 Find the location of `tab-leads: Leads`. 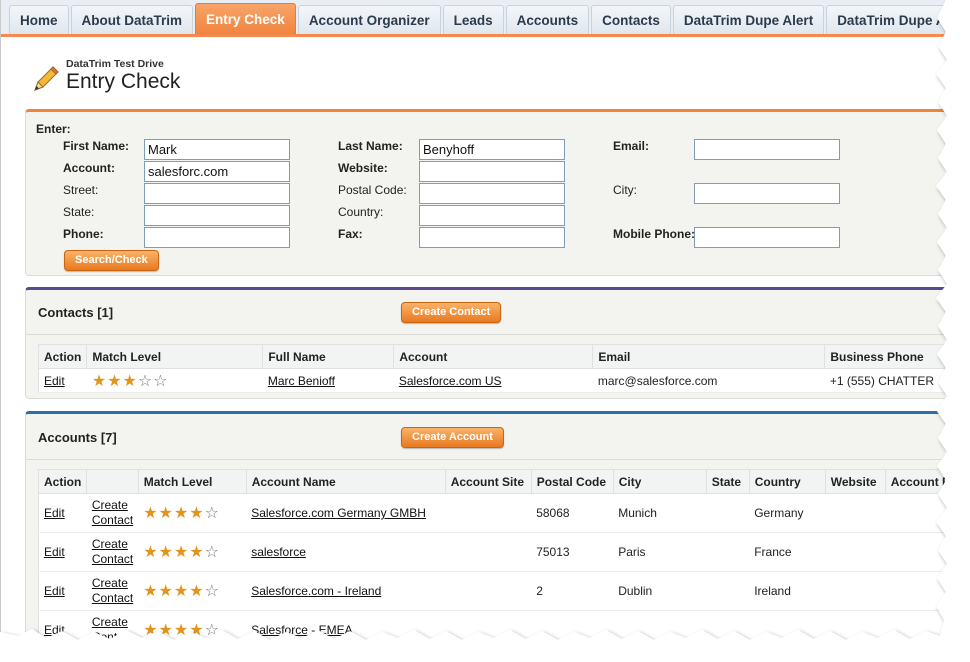

tab-leads: Leads is located at coordinates (473, 19).